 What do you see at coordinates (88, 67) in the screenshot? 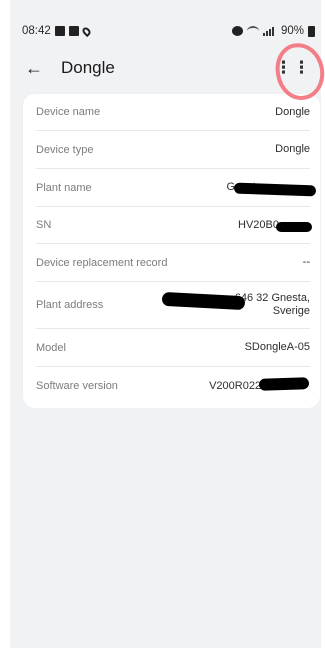
I see `page-title: Dongle` at bounding box center [88, 67].